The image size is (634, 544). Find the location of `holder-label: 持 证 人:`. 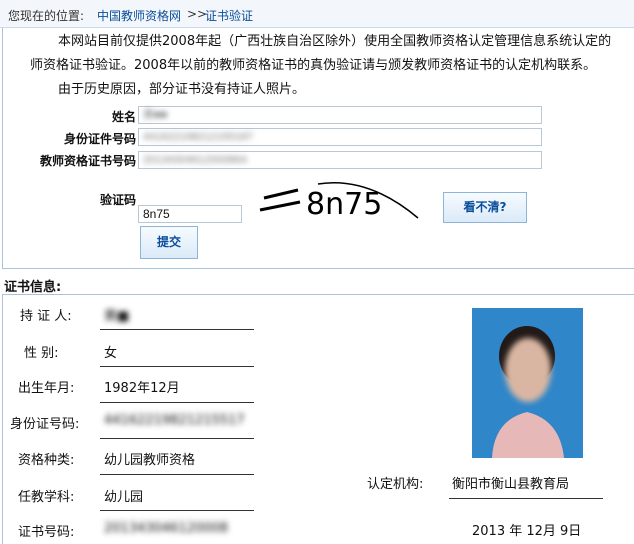

holder-label: 持 证 人: is located at coordinates (46, 316).